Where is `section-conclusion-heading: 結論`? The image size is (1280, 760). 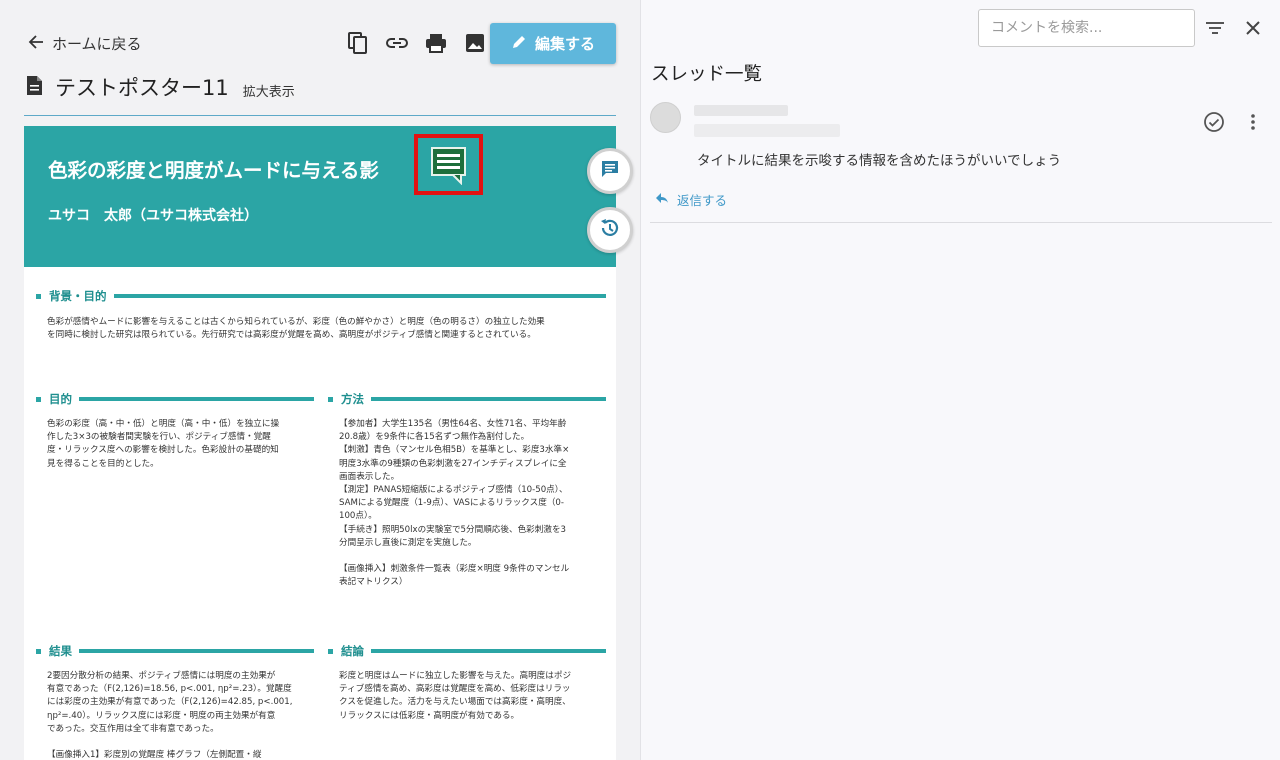 section-conclusion-heading: 結論 is located at coordinates (467, 651).